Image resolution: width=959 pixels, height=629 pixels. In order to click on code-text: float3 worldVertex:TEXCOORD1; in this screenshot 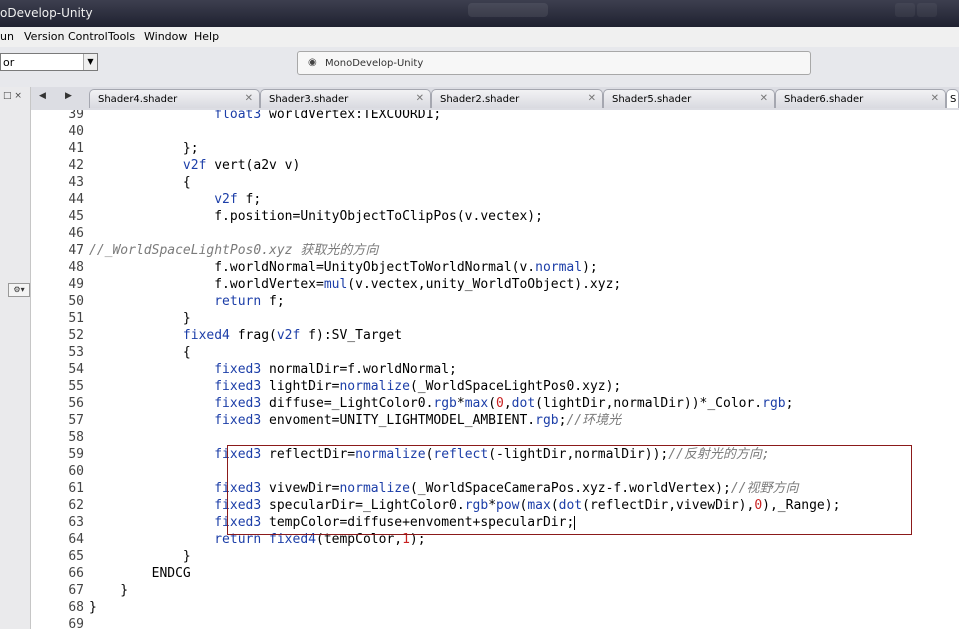, I will do `click(265, 116)`.